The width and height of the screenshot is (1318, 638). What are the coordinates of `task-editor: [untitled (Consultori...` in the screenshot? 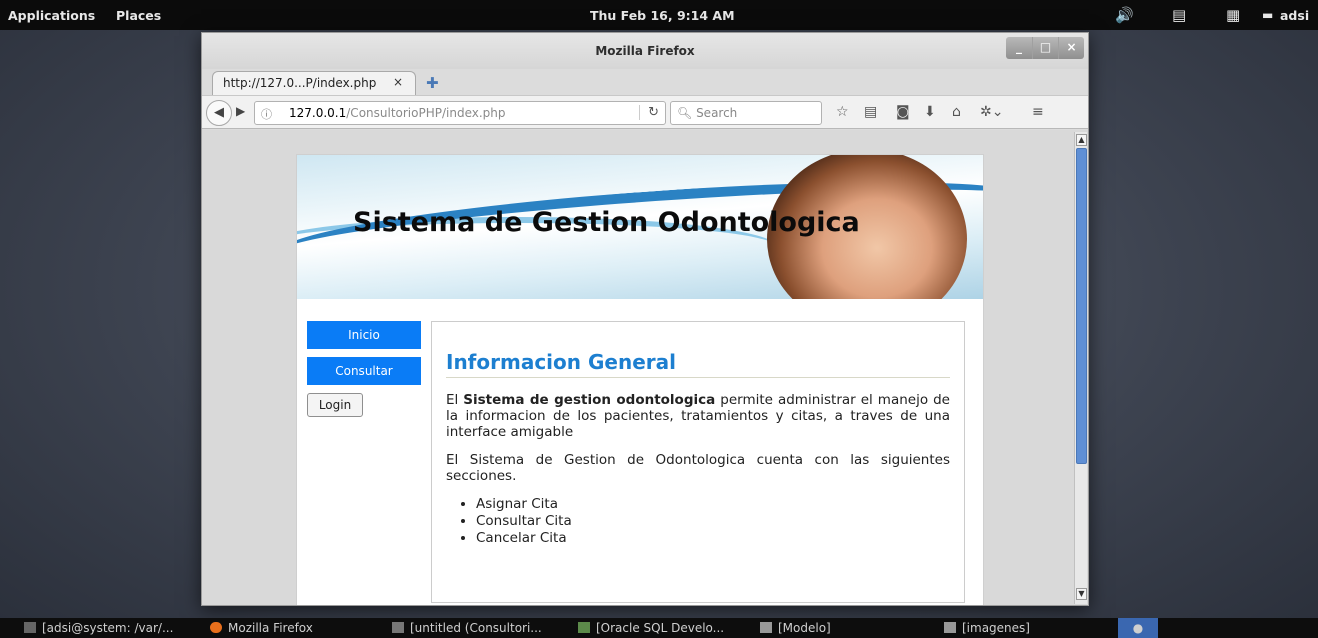 It's located at (467, 628).